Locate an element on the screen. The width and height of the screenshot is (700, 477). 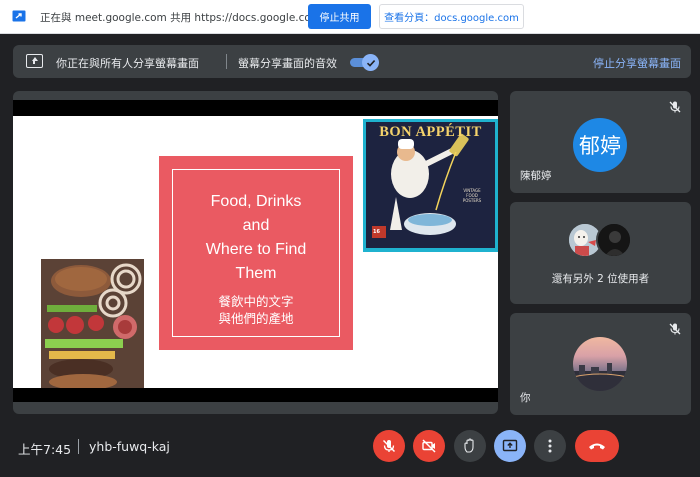
presenting-banner: 你正在與所有人分享螢幕畫面 螢幕分享畫面的音效 停止分享螢幕畫面 is located at coordinates (352, 61).